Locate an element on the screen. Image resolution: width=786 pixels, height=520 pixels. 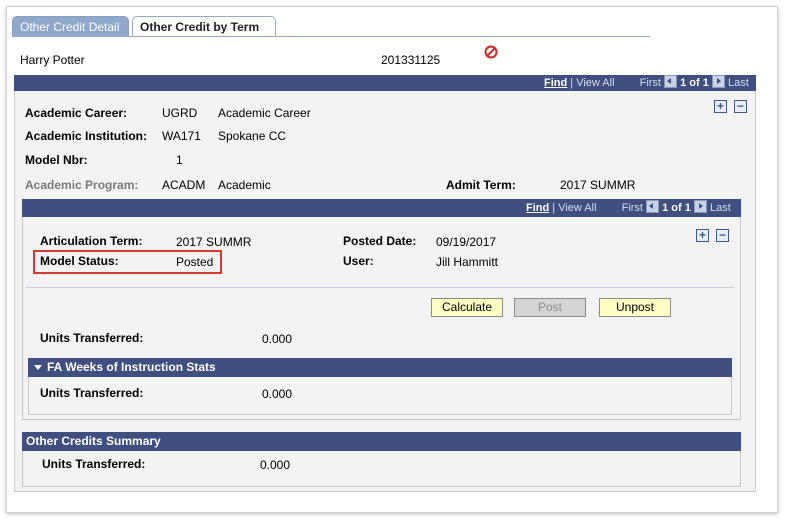
post-button: Post is located at coordinates (550, 307).